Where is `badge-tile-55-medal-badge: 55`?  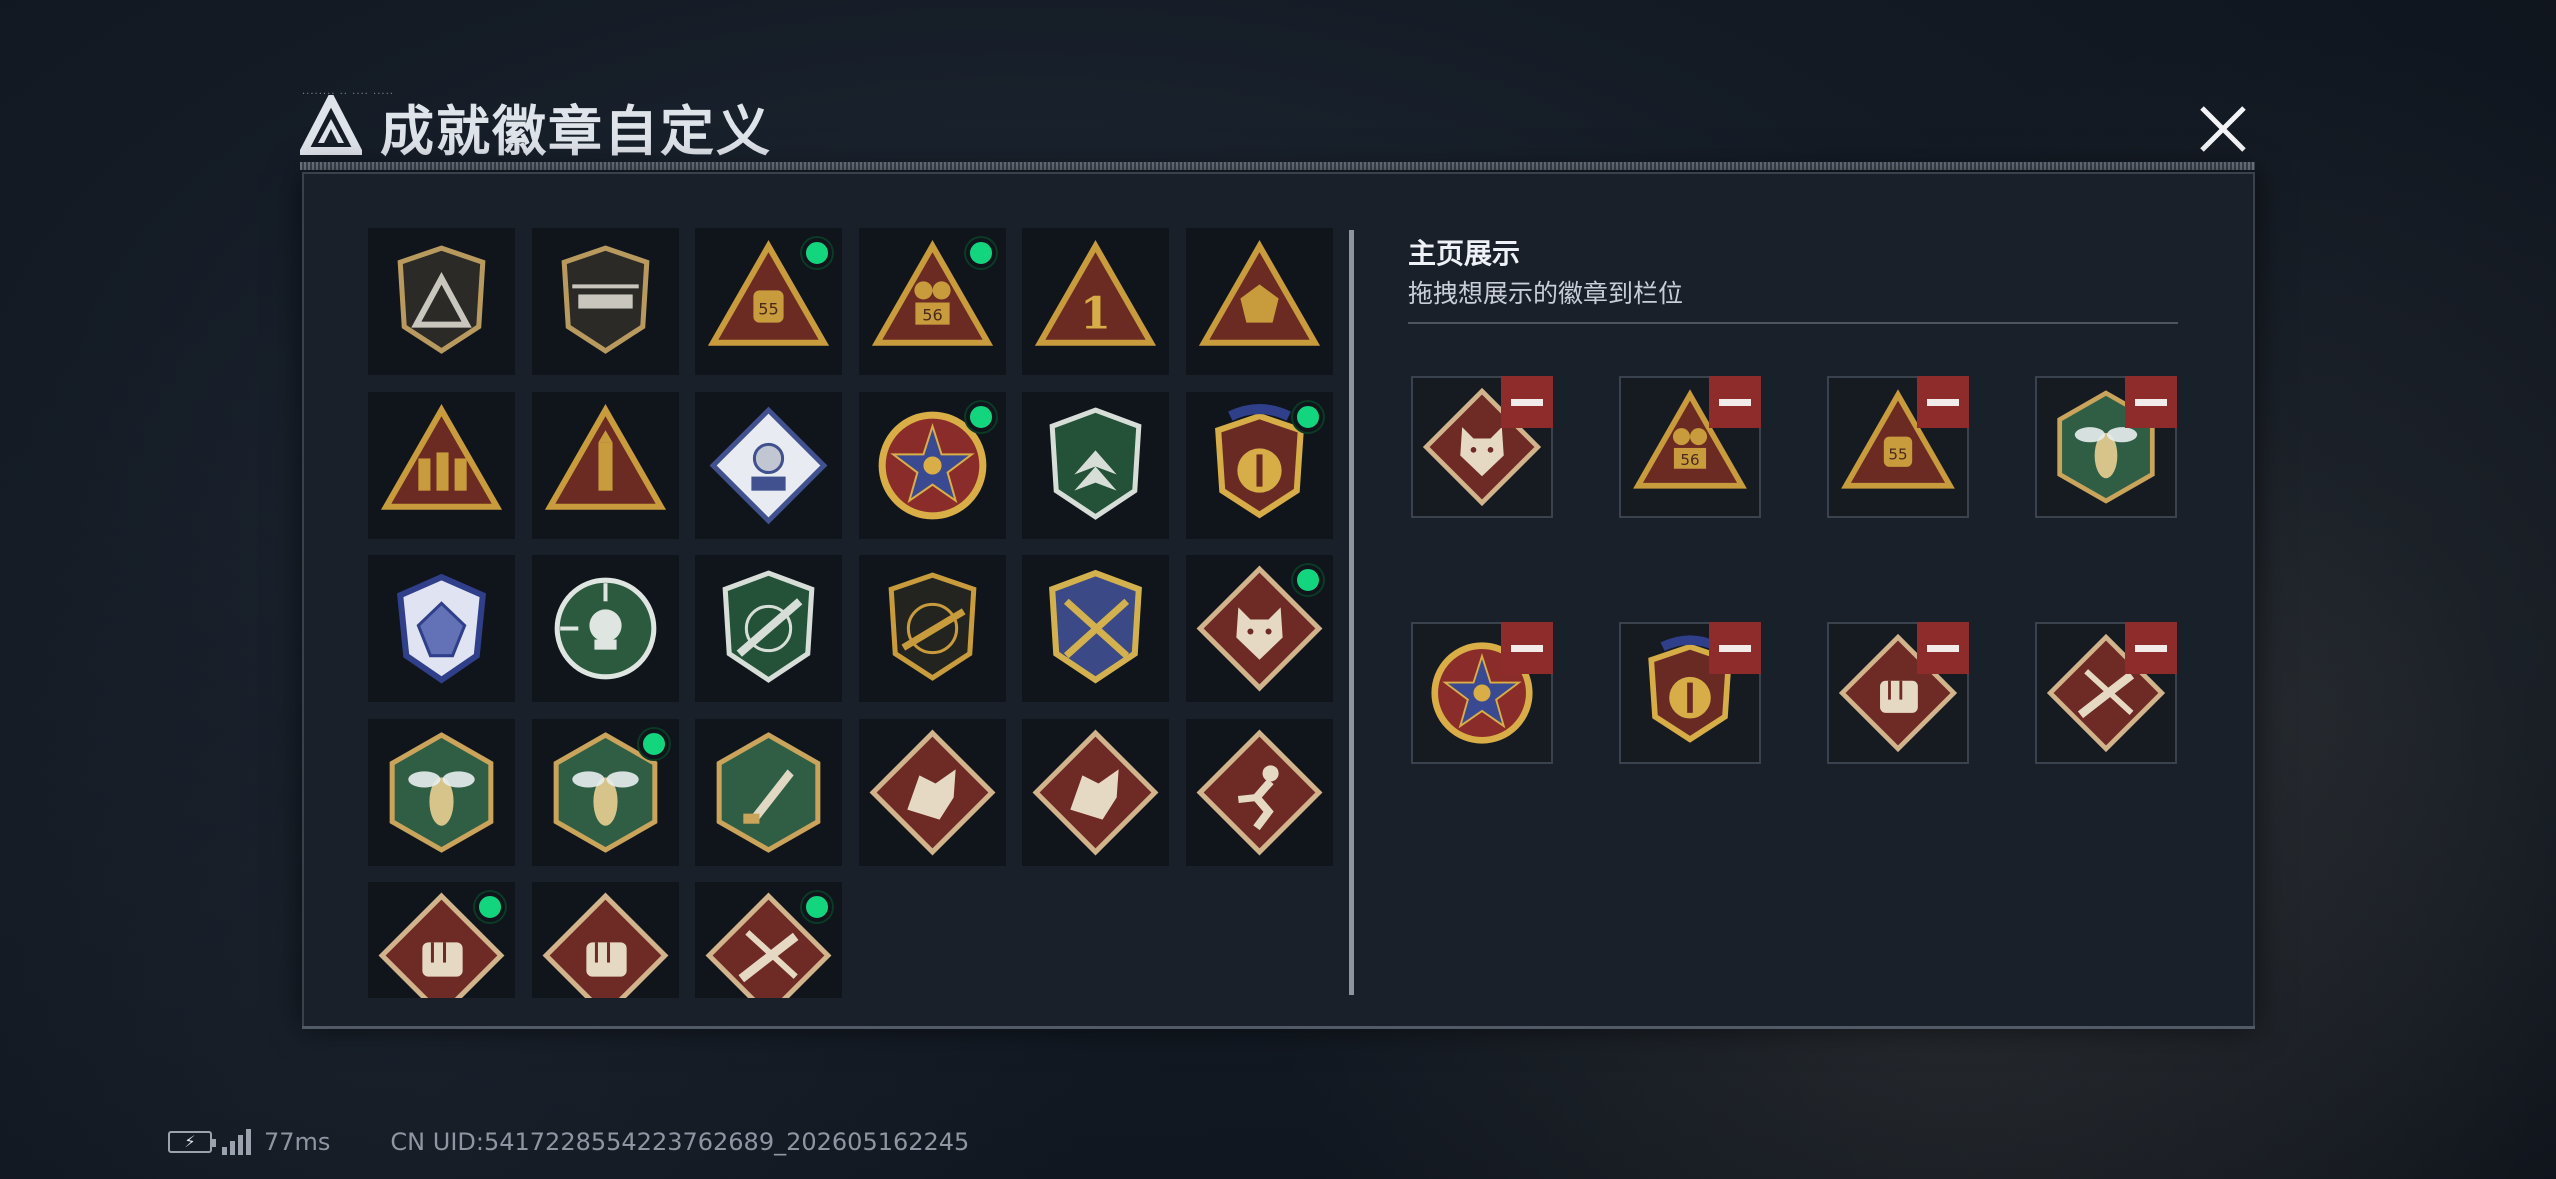 badge-tile-55-medal-badge: 55 is located at coordinates (768, 301).